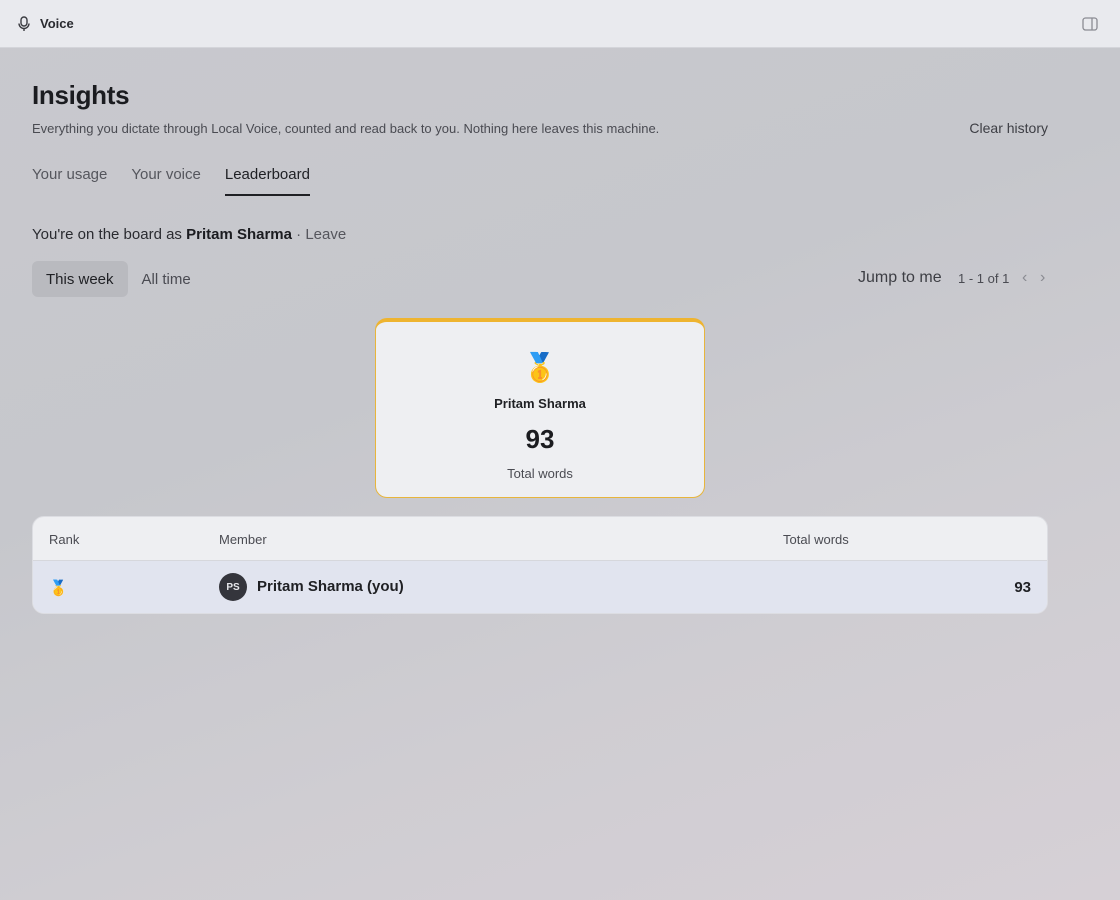  What do you see at coordinates (107, 234) in the screenshot?
I see `board-prefix: You're on the board as` at bounding box center [107, 234].